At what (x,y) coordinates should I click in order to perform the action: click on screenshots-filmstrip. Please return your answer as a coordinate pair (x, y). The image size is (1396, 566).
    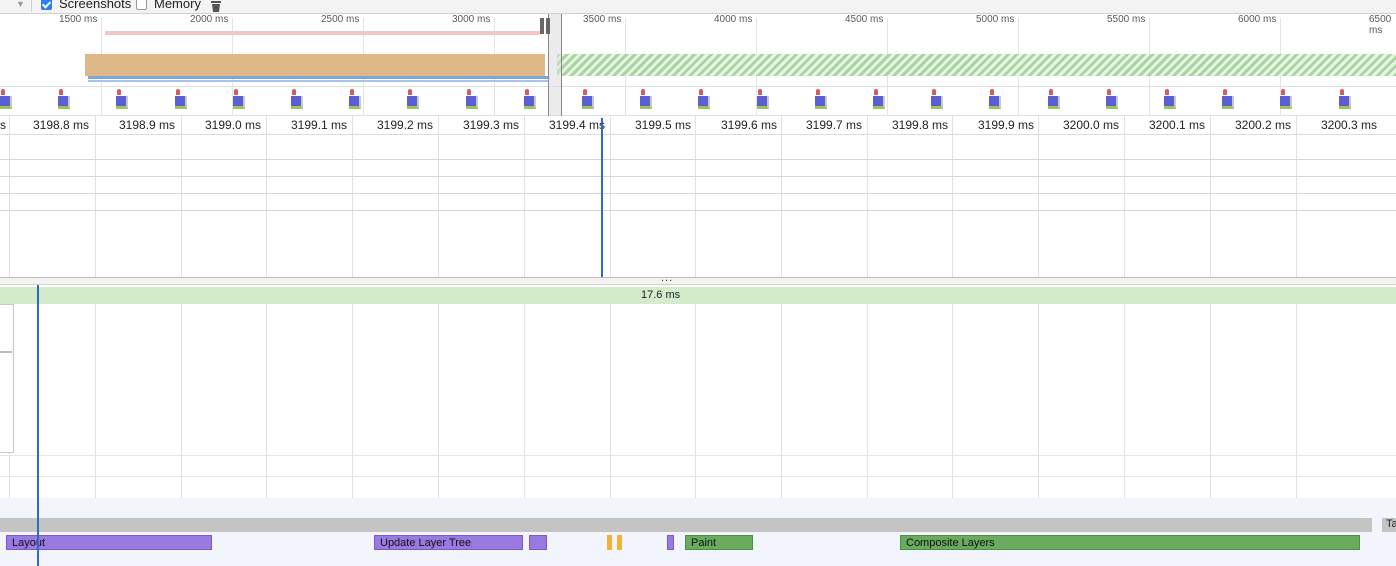
    Looking at the image, I should click on (698, 101).